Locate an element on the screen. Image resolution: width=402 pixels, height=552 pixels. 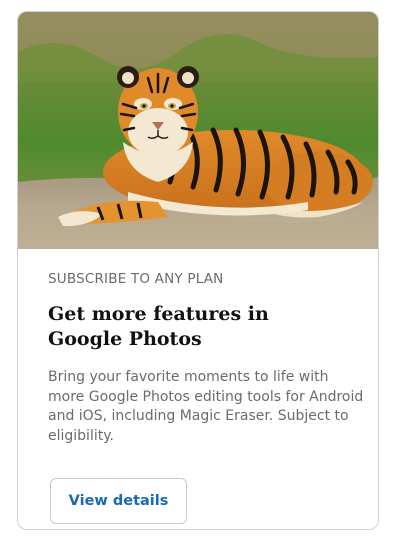
view-details-button: View details is located at coordinates (118, 501).